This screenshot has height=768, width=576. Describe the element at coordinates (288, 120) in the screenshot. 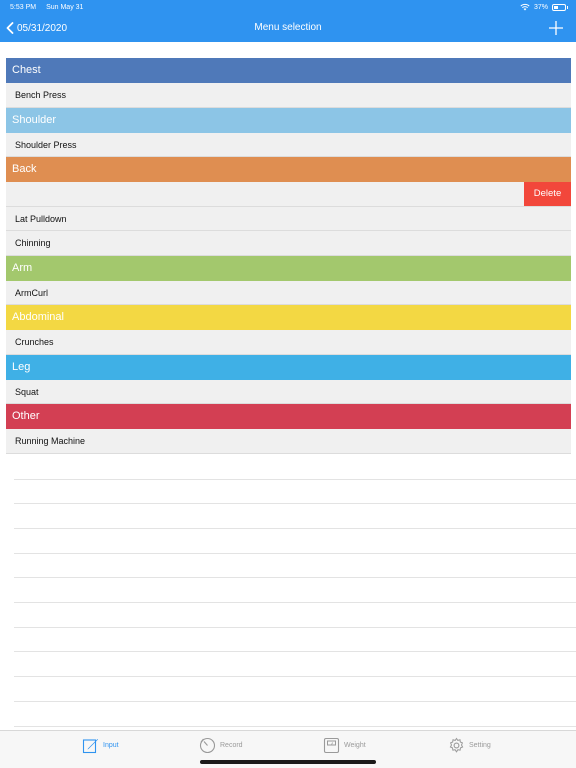

I see `section-header: Shoulder` at that location.